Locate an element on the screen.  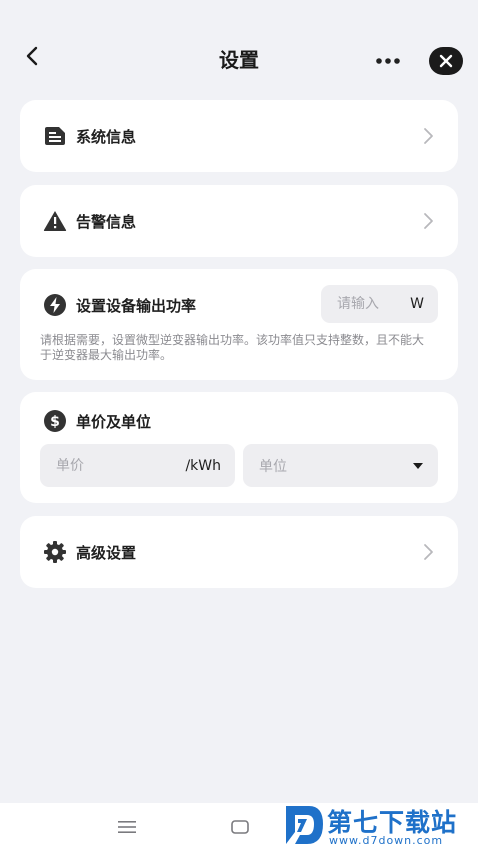
watermark-url: www.d7down.com is located at coordinates (386, 840).